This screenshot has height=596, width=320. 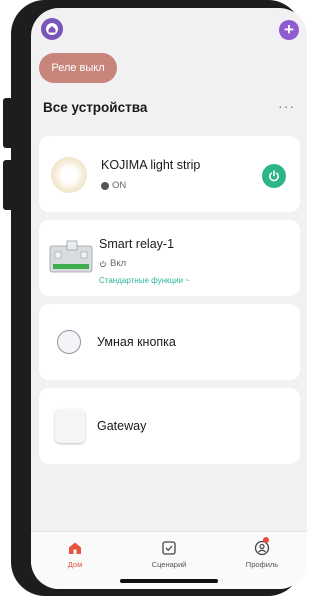 I want to click on device-card-light-strip: KOJIMA light strip ON, so click(x=169, y=174).